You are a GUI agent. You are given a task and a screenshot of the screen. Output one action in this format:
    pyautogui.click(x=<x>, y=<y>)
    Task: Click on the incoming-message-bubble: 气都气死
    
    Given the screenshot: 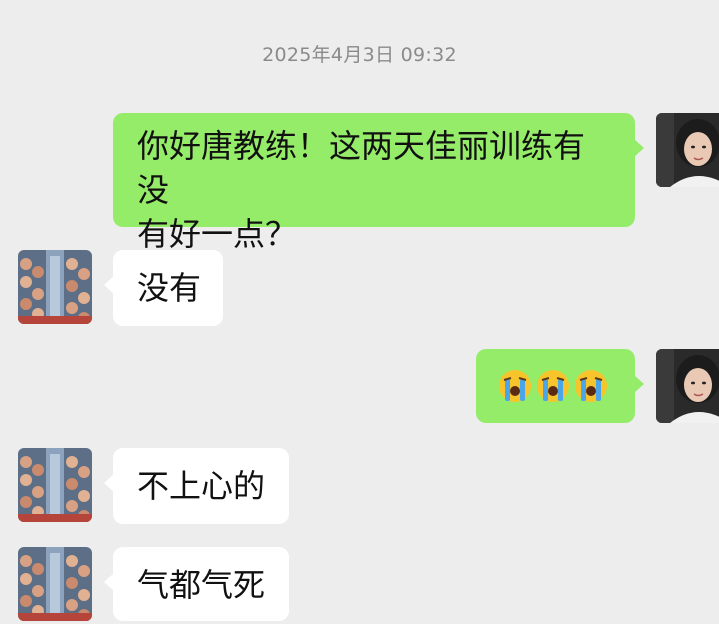 What is the action you would take?
    pyautogui.click(x=196, y=584)
    